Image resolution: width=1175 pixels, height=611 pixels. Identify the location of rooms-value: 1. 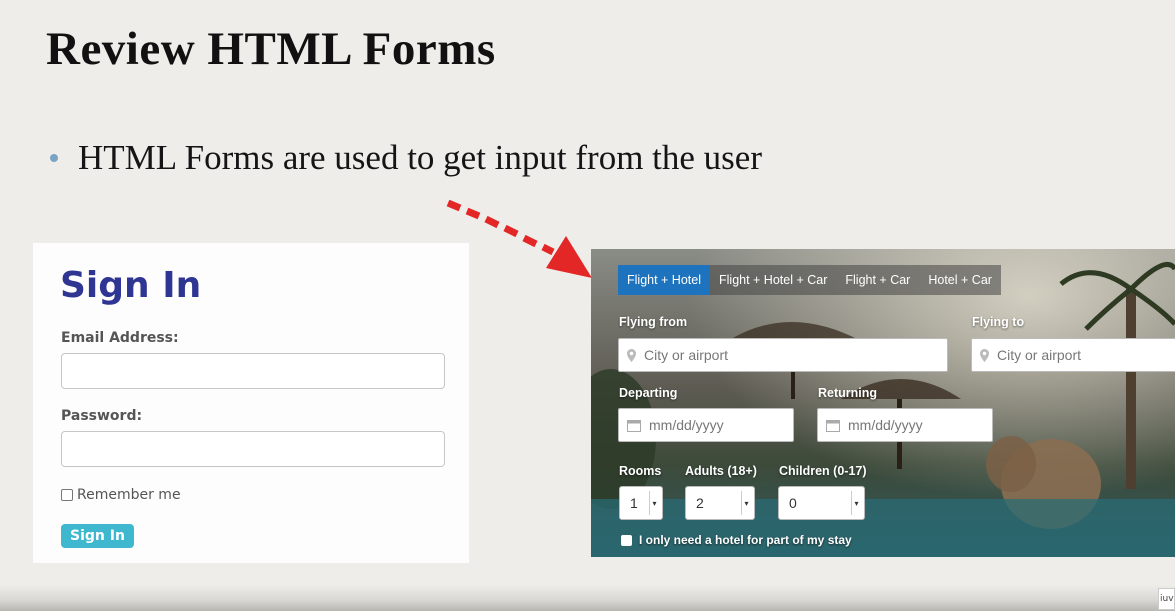
(634, 503).